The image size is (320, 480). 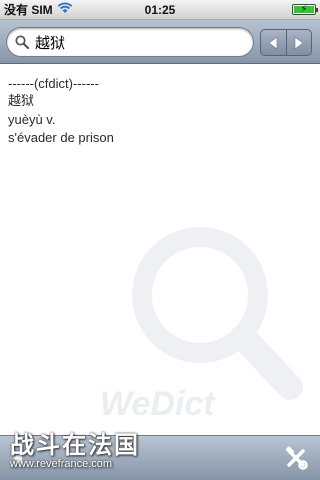 What do you see at coordinates (158, 404) in the screenshot?
I see `wedict-logo-text: WeDict` at bounding box center [158, 404].